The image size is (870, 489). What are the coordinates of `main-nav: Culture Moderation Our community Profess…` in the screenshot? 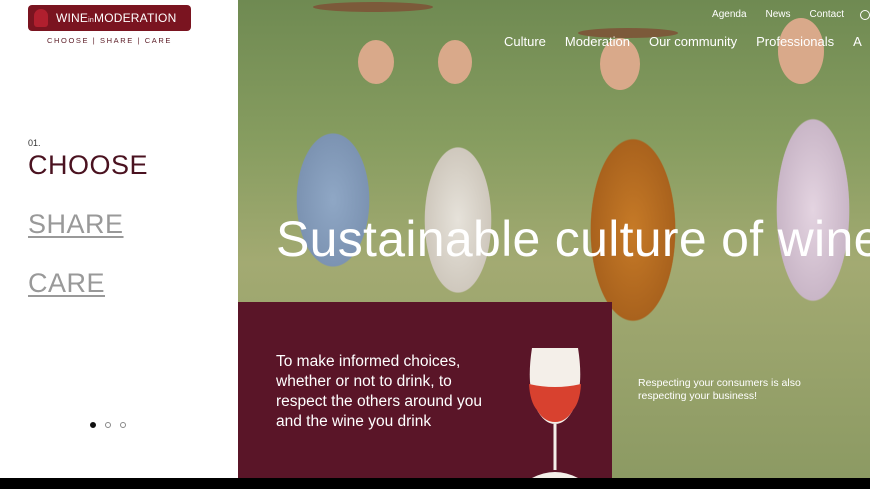 It's located at (683, 41).